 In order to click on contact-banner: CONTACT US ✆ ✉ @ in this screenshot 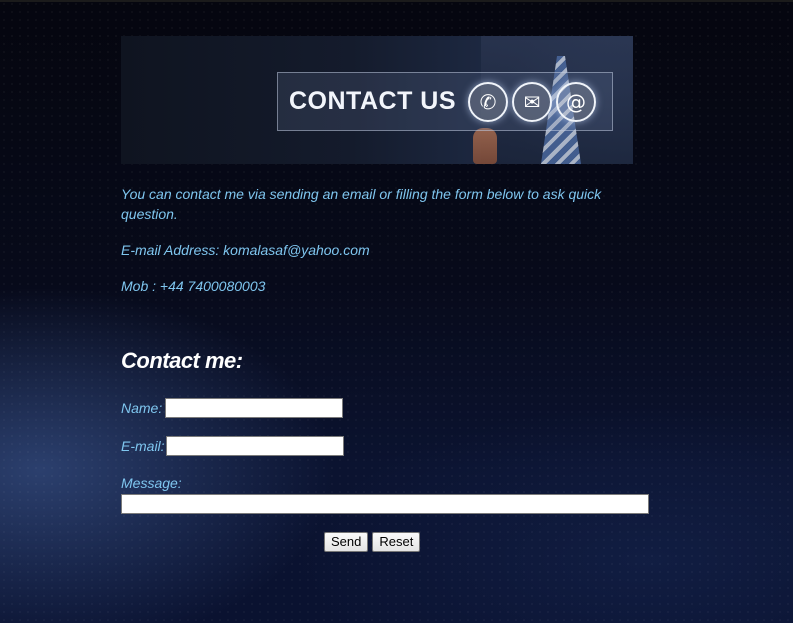, I will do `click(377, 100)`.